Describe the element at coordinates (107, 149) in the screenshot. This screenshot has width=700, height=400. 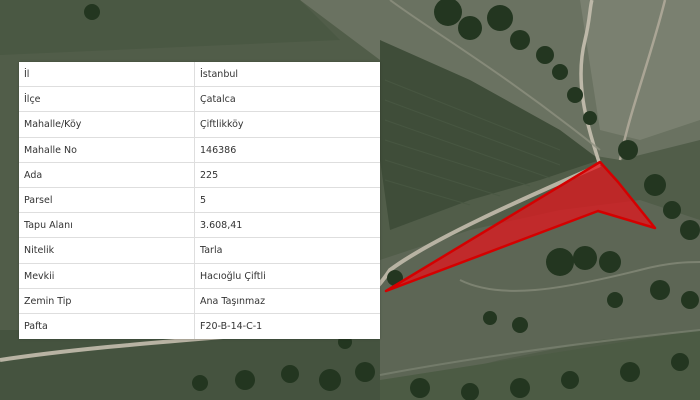
I see `info-key: Mahalle No` at that location.